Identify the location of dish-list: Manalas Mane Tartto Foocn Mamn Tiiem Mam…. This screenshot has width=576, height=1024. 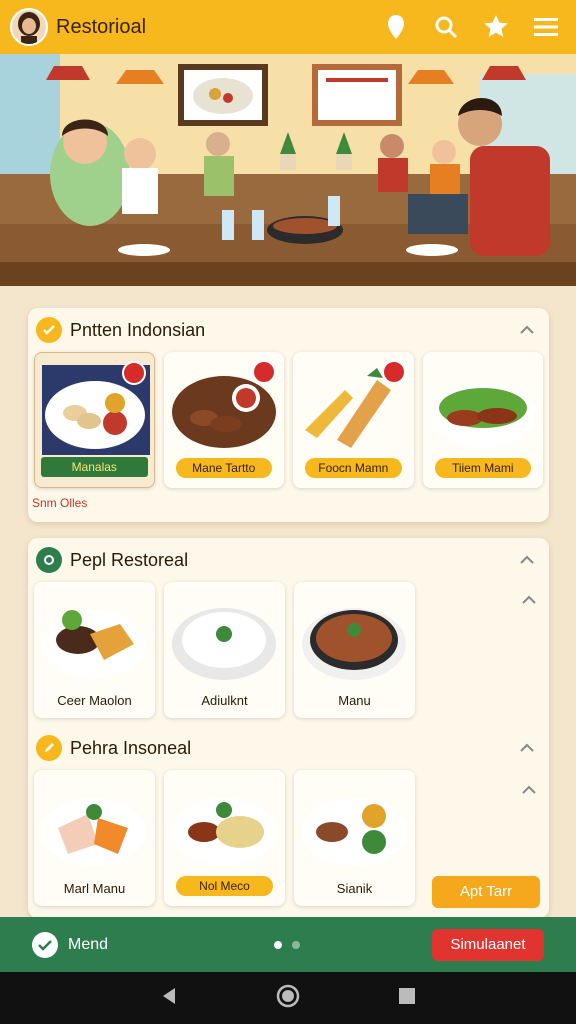
(288, 420).